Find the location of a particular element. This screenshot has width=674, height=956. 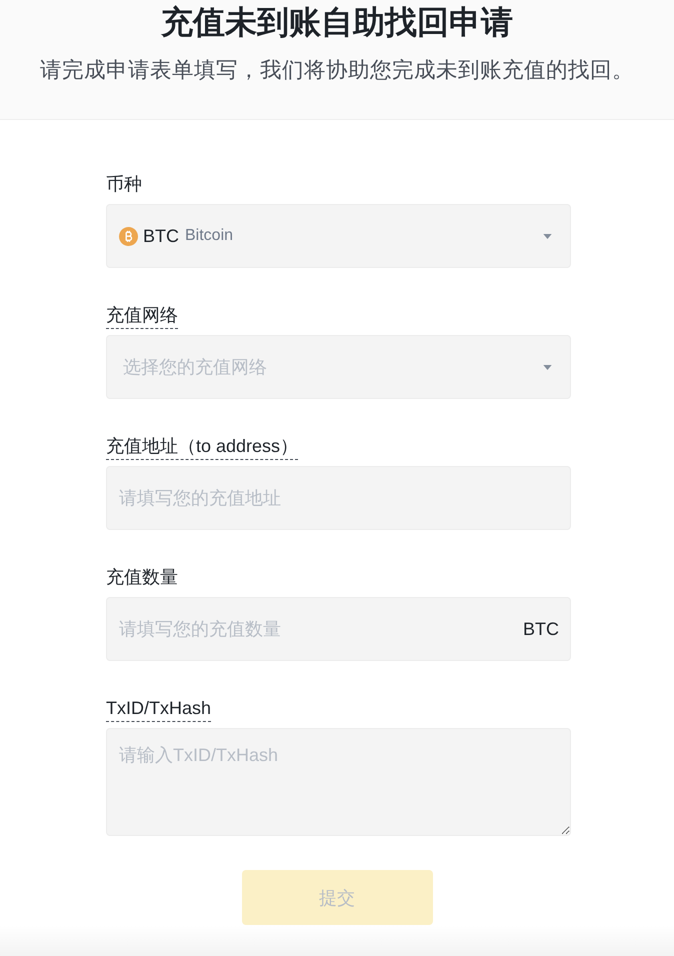

field-label: 币种 is located at coordinates (124, 184).